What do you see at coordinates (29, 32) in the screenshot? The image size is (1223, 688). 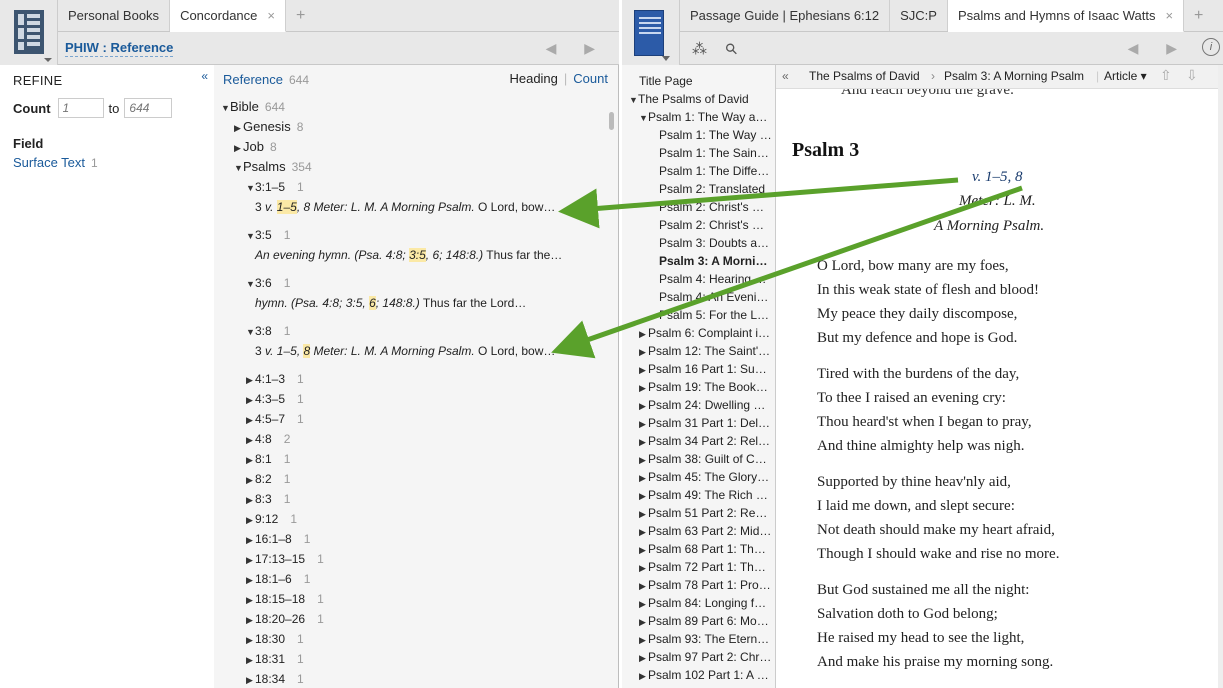 I see `concordance-icon` at bounding box center [29, 32].